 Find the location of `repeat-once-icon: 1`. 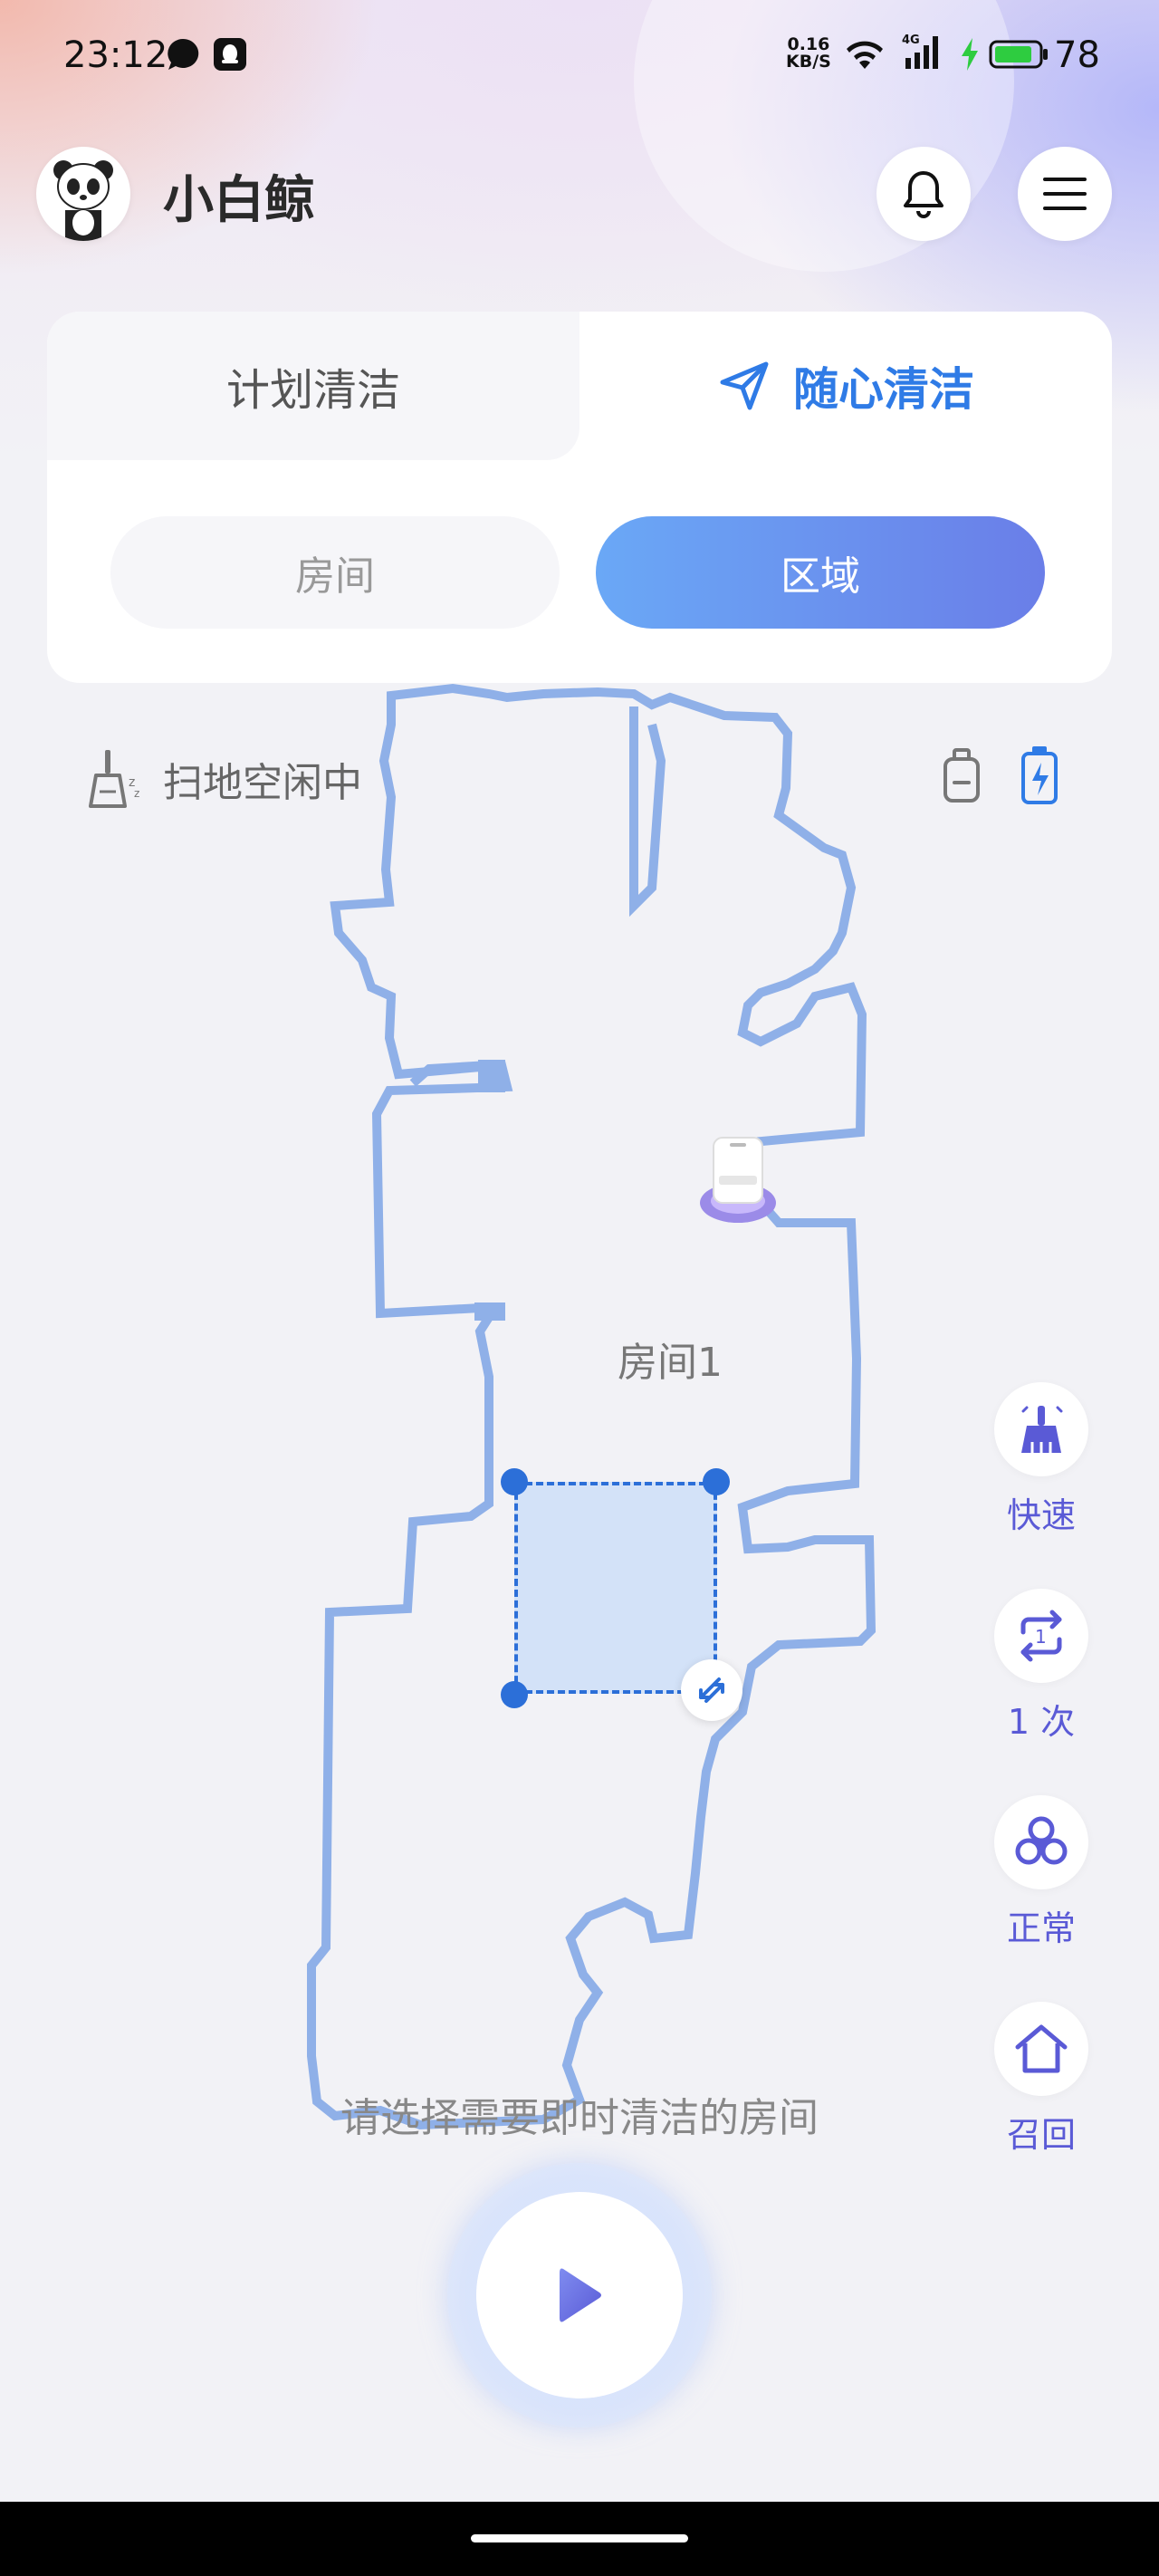

repeat-once-icon: 1 is located at coordinates (1041, 1636).